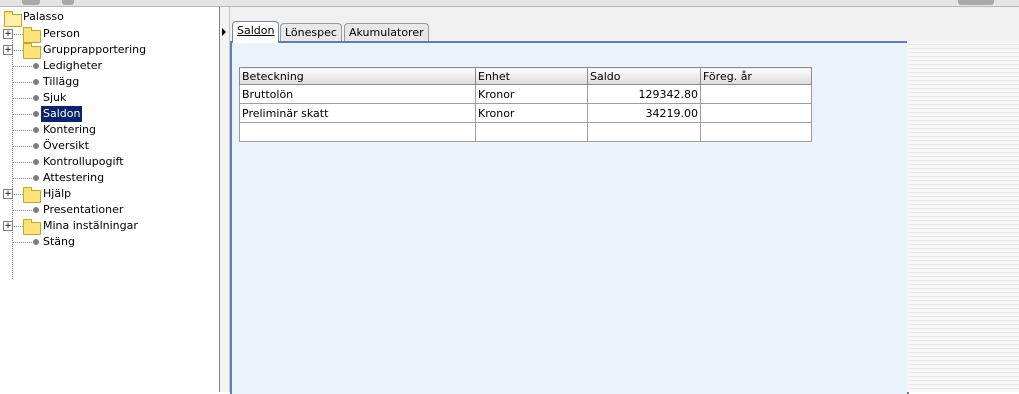 The height and width of the screenshot is (394, 1019). Describe the element at coordinates (105, 146) in the screenshot. I see `tree-item-oversikt: Översikt` at that location.